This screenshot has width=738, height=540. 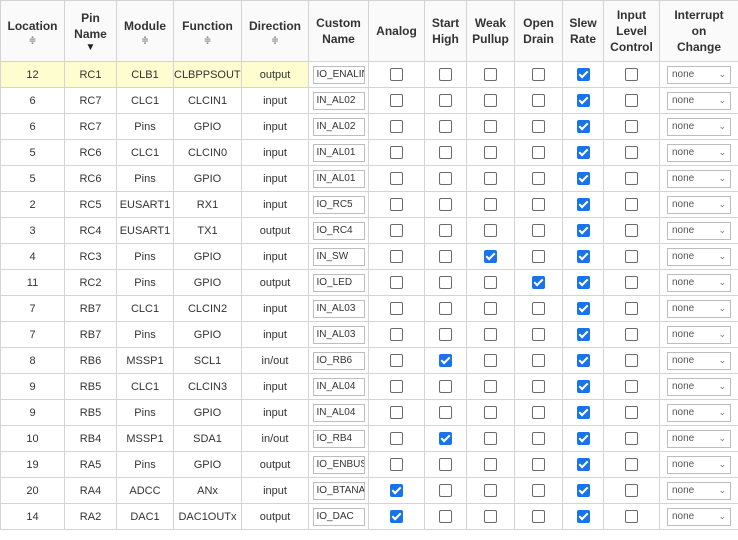 I want to click on custom-name-input: IO_RB4, so click(x=338, y=438).